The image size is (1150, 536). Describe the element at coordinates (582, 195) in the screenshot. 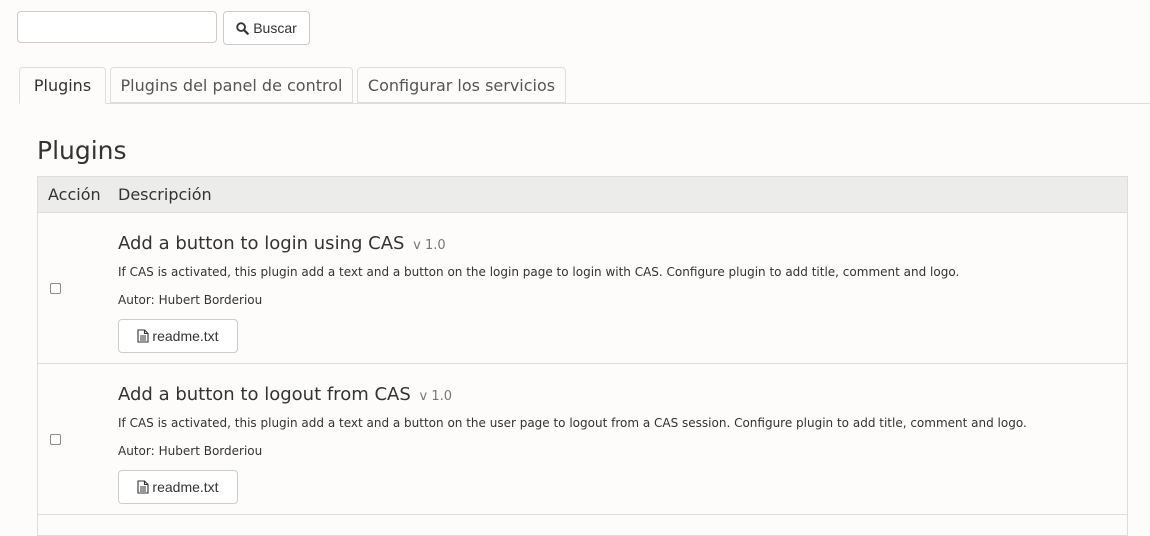

I see `table-header: Acción Descripción` at that location.